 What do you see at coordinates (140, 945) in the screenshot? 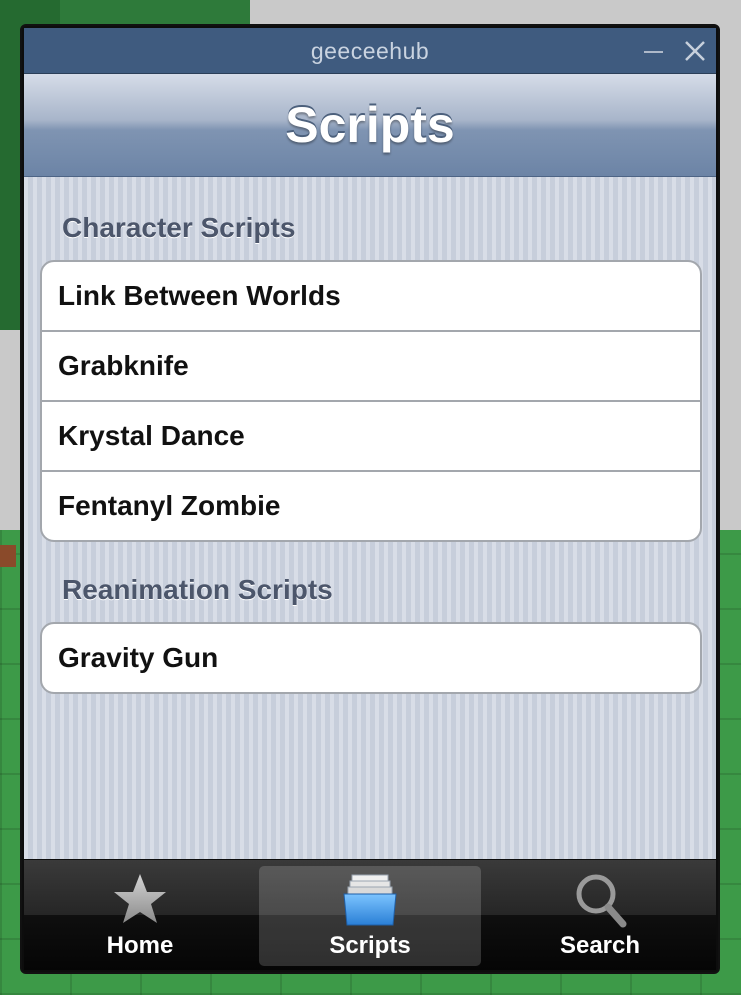
I see `tab-label-home: Home` at bounding box center [140, 945].